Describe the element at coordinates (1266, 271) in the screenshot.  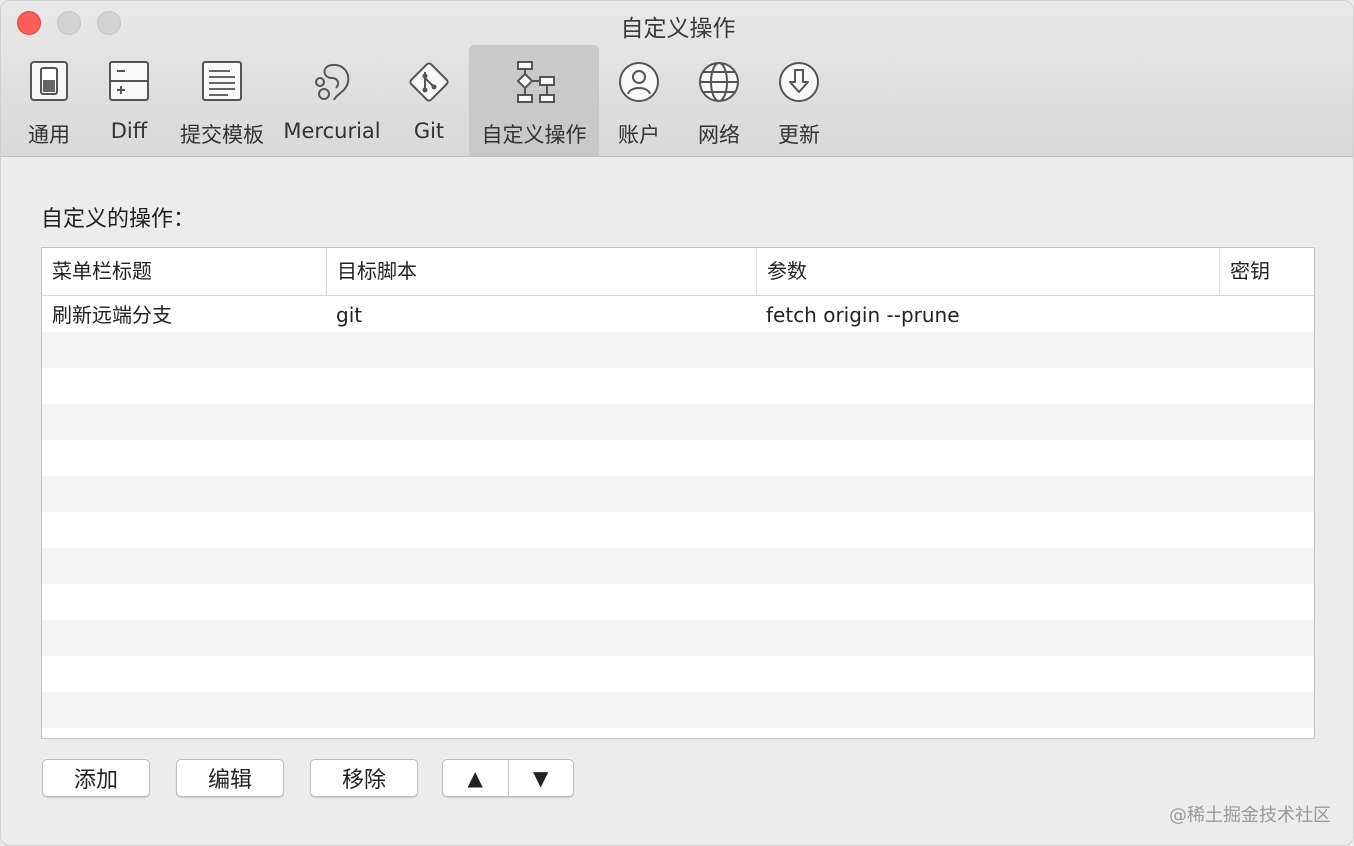
I see `column-header-shortcut: 密钥` at that location.